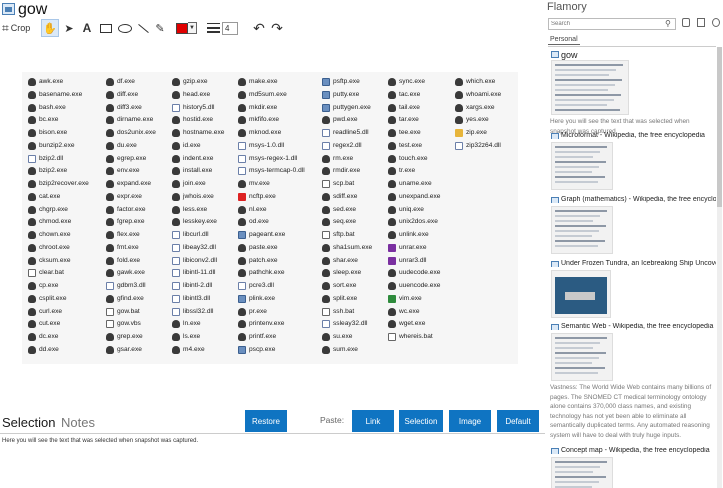 This screenshot has width=723, height=488. I want to click on file-name: unix2dos.exe, so click(418, 222).